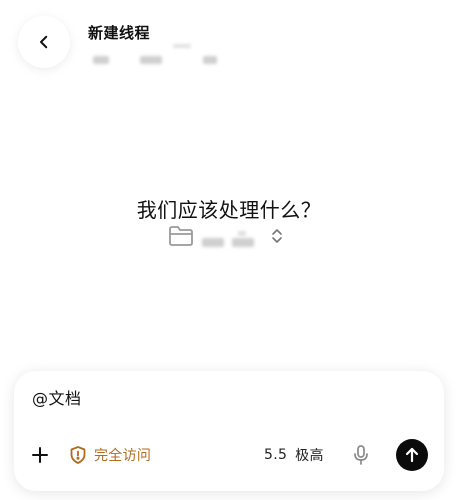 Image resolution: width=458 pixels, height=500 pixels. I want to click on plus-icon, so click(40, 455).